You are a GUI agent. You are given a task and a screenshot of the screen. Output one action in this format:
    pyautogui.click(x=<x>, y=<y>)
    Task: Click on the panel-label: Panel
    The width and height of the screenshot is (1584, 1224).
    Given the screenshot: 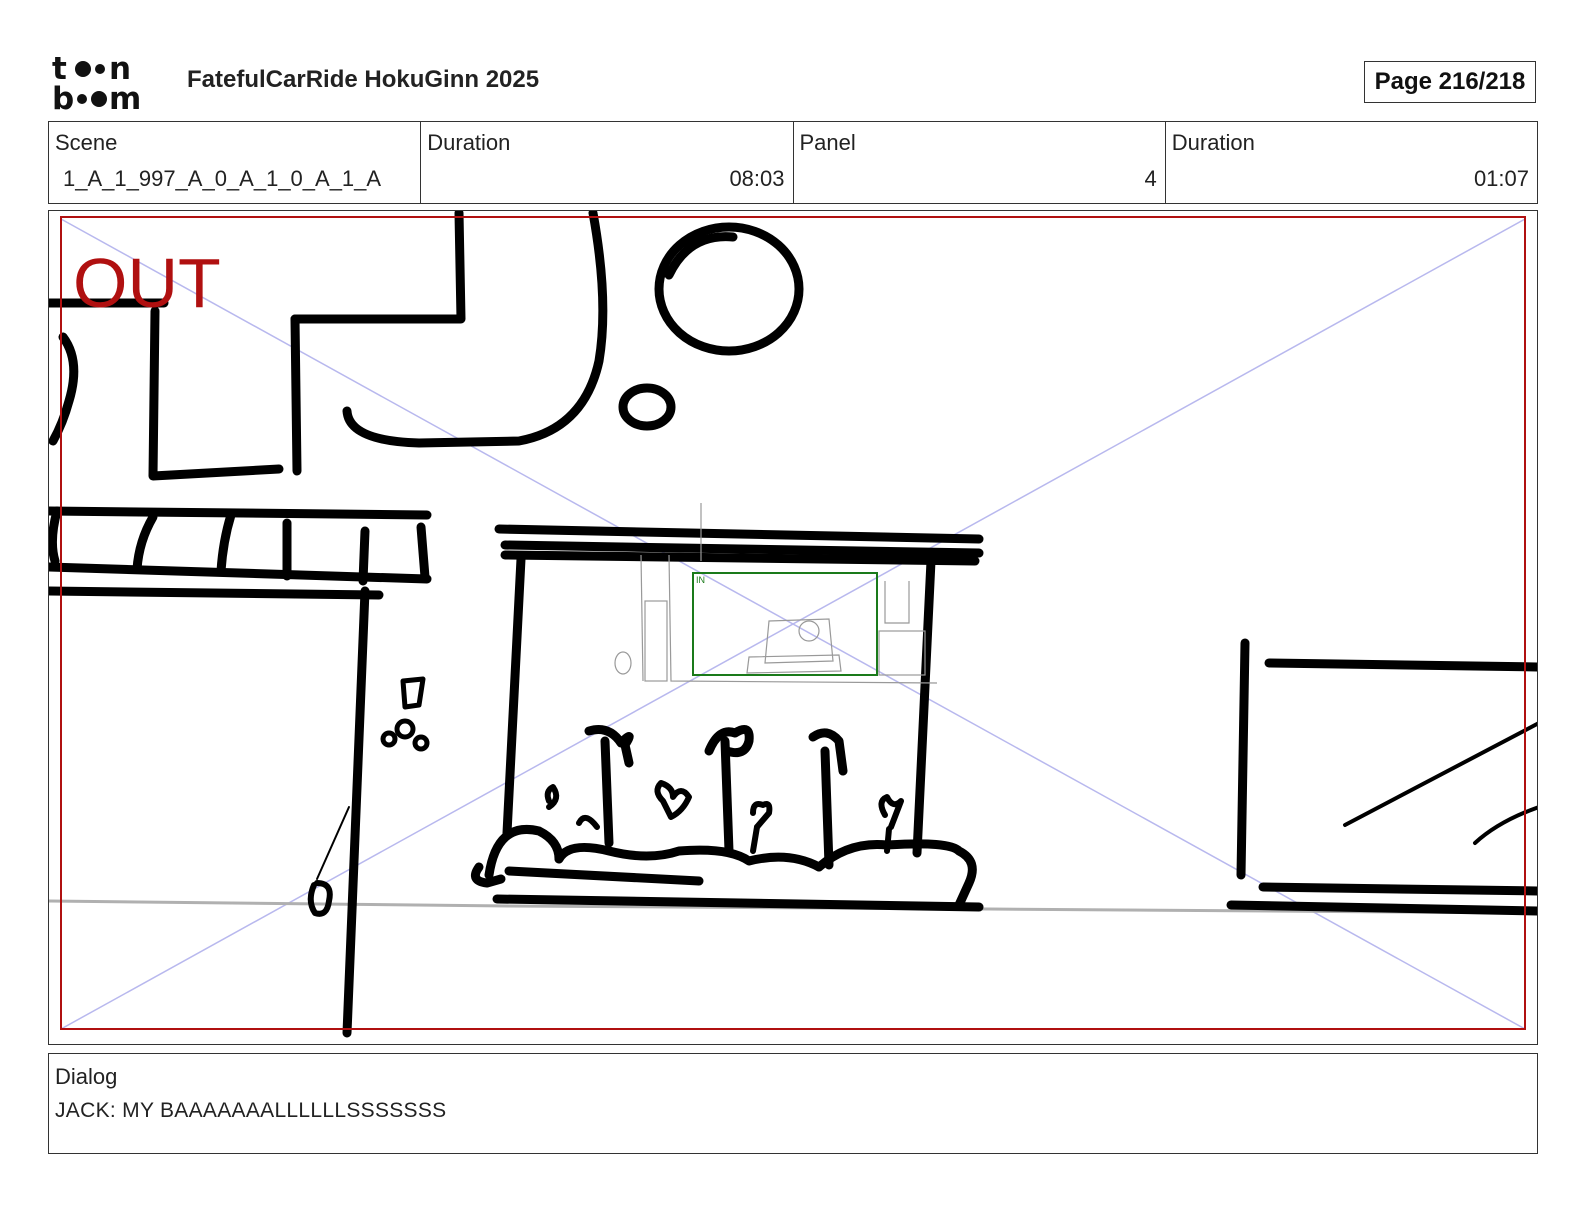 What is the action you would take?
    pyautogui.click(x=827, y=142)
    